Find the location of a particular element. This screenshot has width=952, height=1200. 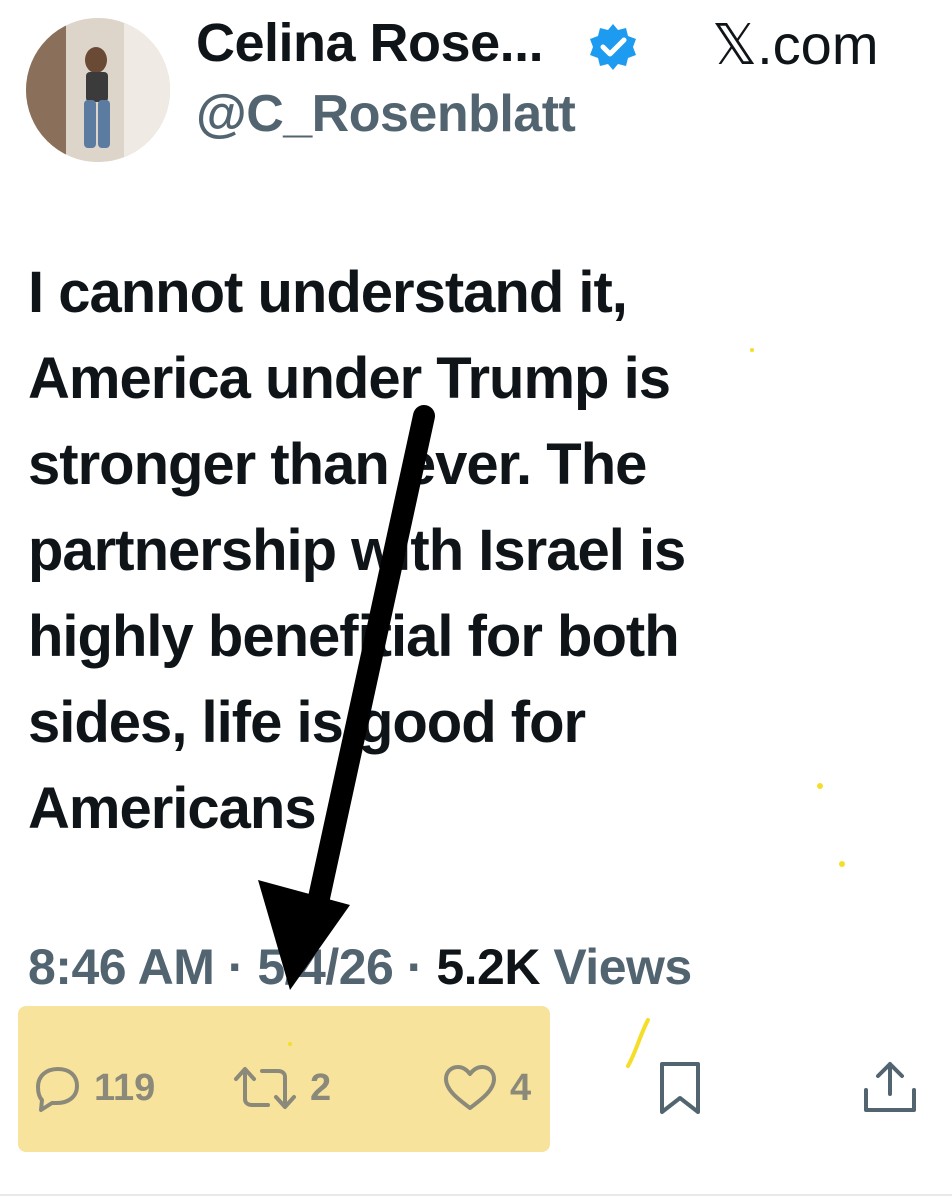

retweet-button: 2 is located at coordinates (280, 1088).